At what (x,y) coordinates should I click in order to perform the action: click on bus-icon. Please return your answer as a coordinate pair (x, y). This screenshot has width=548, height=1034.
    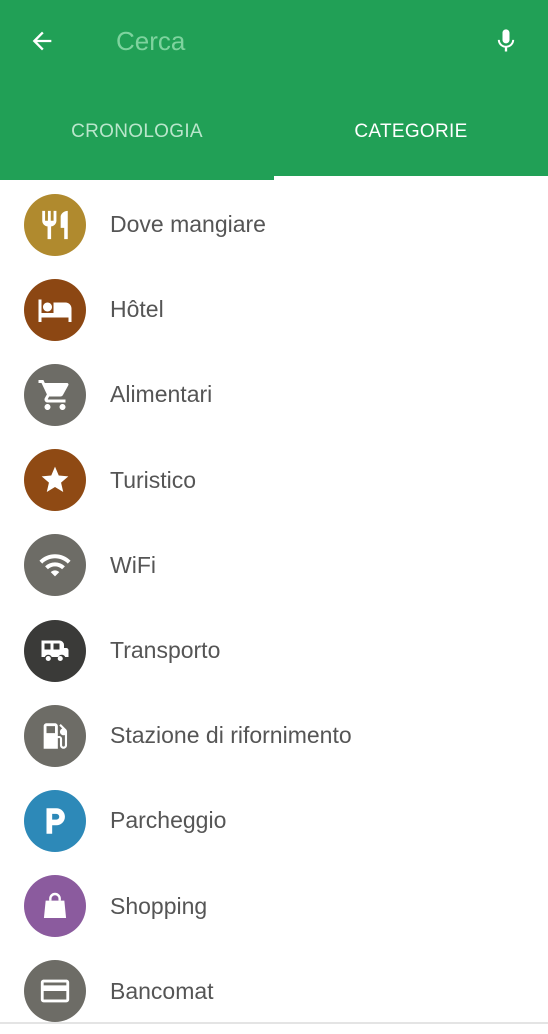
    Looking at the image, I should click on (55, 650).